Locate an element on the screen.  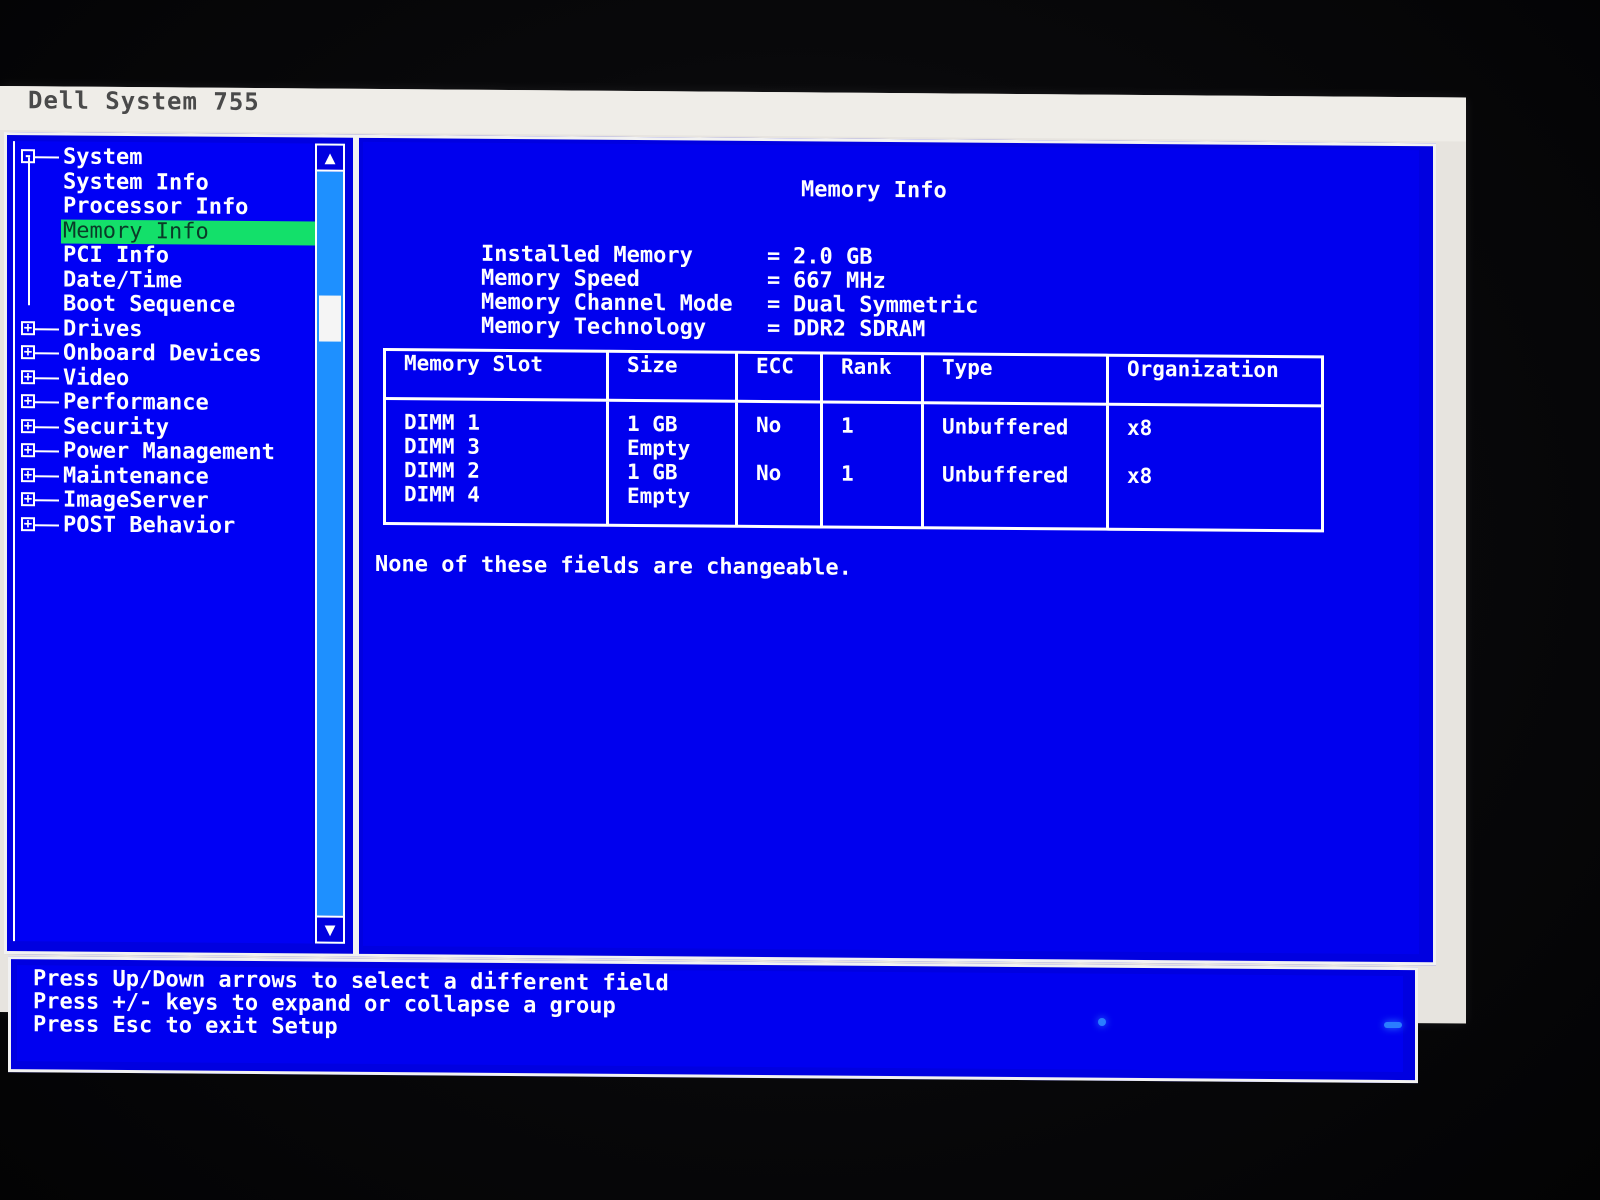
tree-item-memory-info: Memory Info is located at coordinates (168, 232).